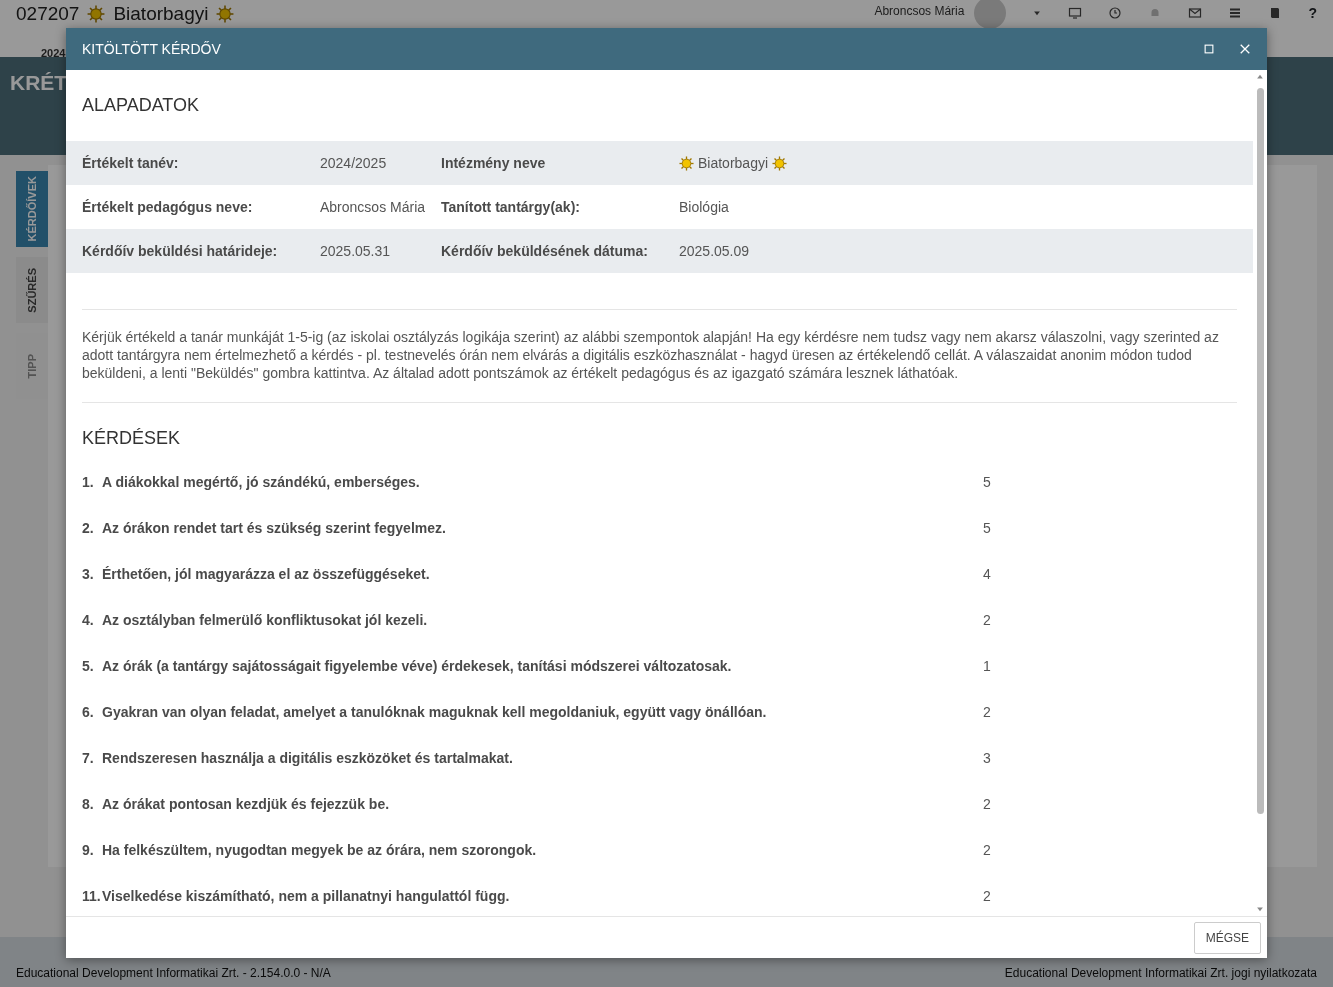 The image size is (1333, 987). Describe the element at coordinates (131, 438) in the screenshot. I see `section-title: KÉRDÉSEK` at that location.